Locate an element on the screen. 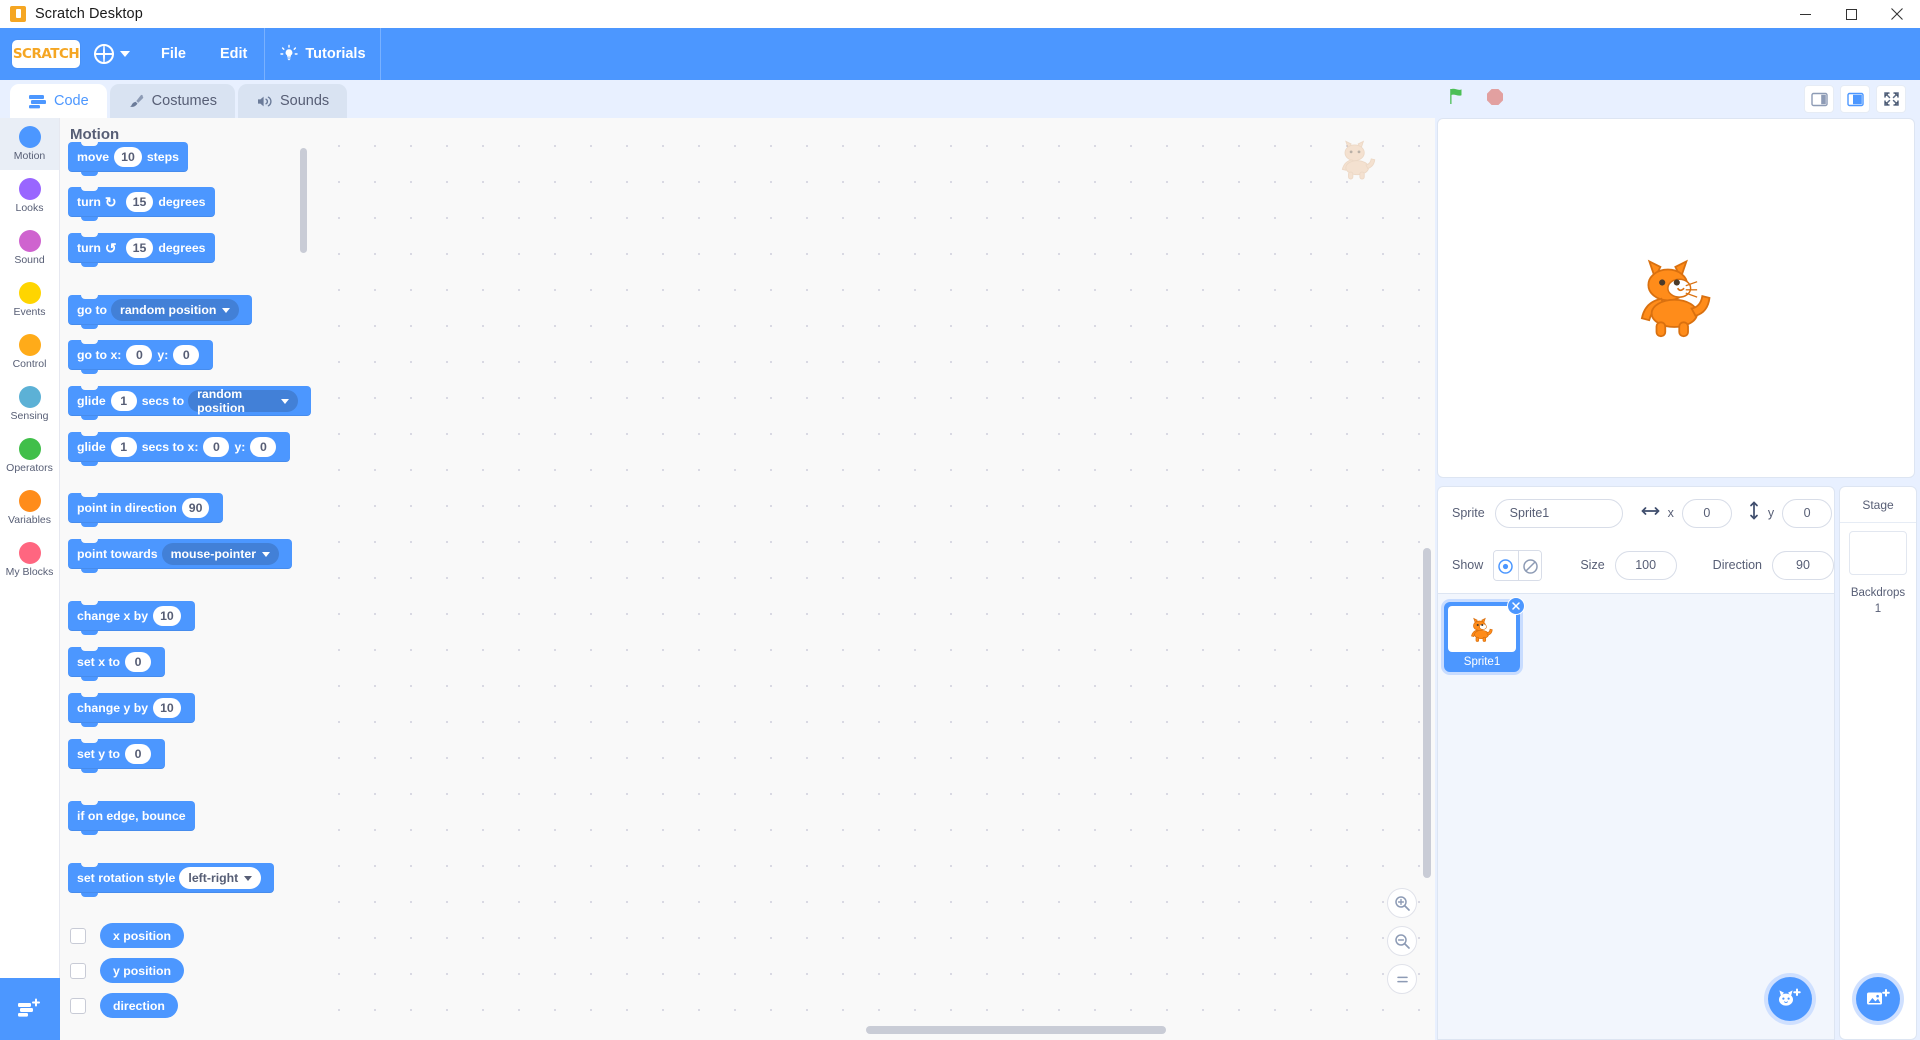 The height and width of the screenshot is (1040, 1920). sidebar-item-sensing: Sensing is located at coordinates (29, 404).